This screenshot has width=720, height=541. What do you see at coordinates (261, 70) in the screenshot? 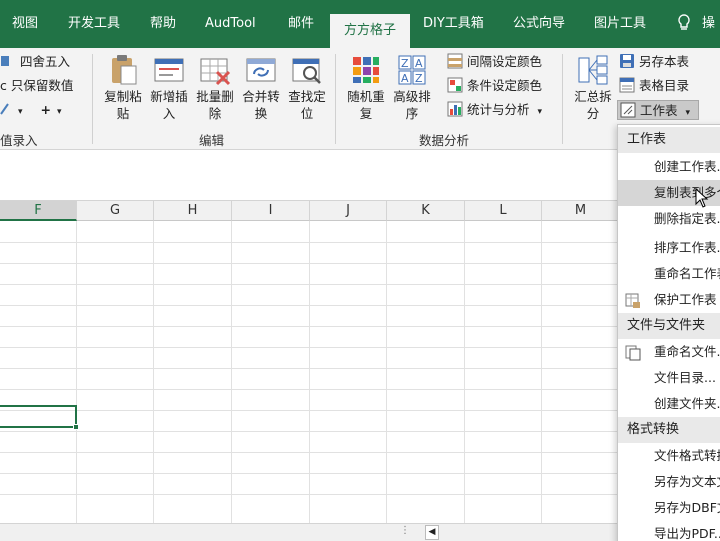
I see `merge-convert-icon` at bounding box center [261, 70].